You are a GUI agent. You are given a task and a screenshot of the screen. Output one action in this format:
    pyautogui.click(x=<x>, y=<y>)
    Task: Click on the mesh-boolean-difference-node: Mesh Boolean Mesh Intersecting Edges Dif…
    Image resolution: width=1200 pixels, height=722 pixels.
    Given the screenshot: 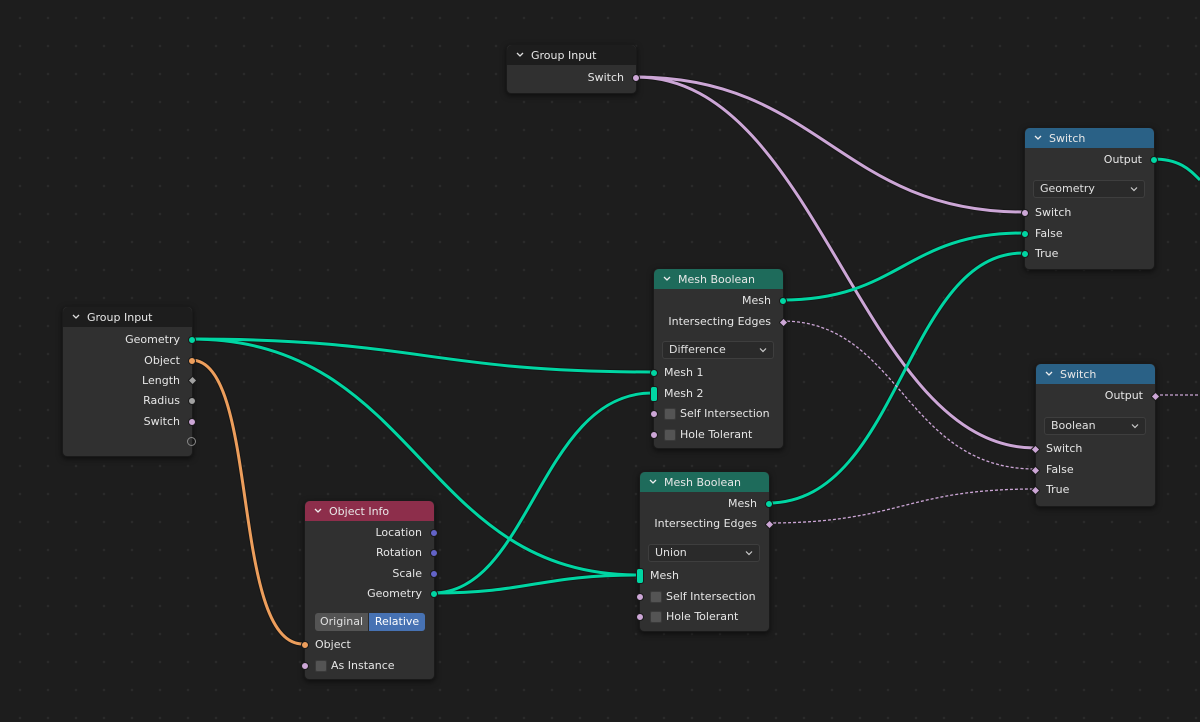 What is the action you would take?
    pyautogui.click(x=719, y=358)
    